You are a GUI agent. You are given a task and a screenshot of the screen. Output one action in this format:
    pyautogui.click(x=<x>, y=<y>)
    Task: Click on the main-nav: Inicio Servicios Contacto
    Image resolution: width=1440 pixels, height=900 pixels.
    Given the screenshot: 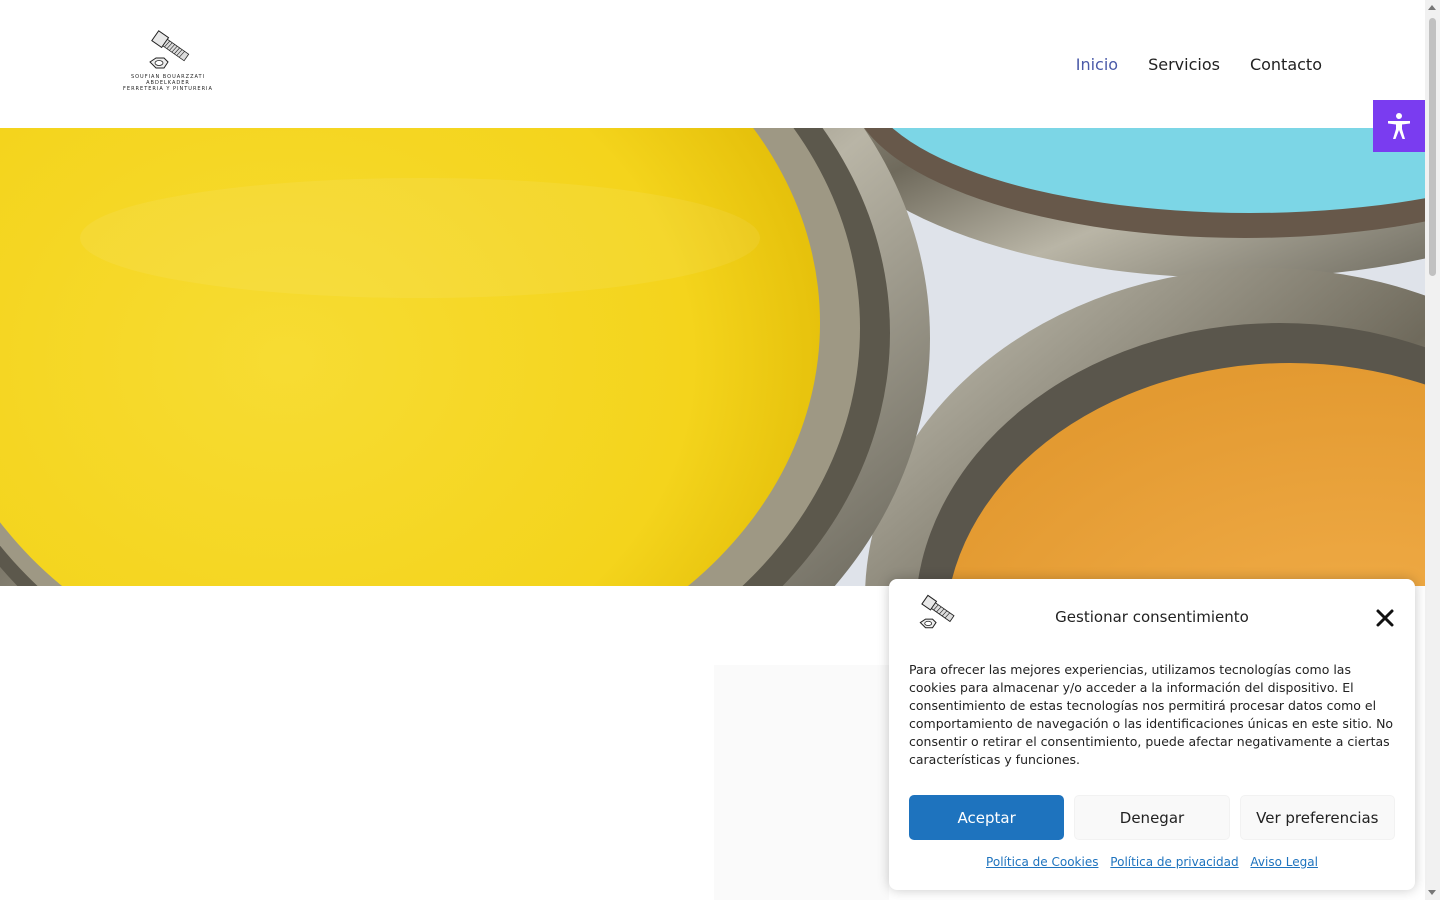 What is the action you would take?
    pyautogui.click(x=1199, y=64)
    